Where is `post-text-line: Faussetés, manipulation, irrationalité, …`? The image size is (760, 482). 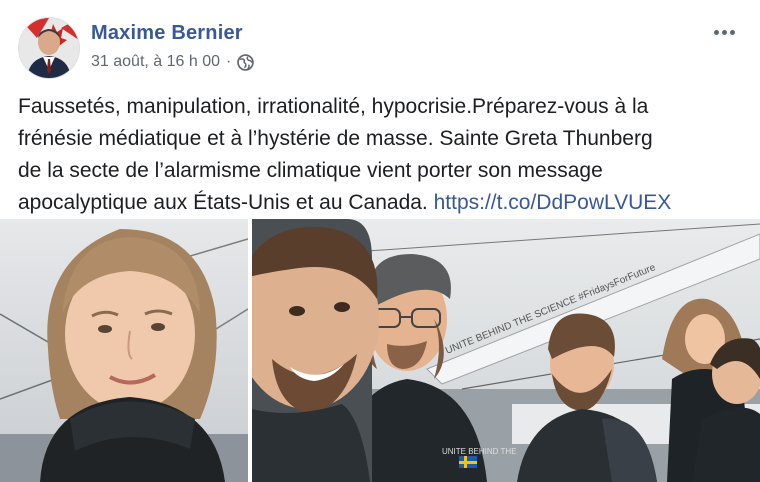 post-text-line: Faussetés, manipulation, irrationalité, … is located at coordinates (333, 106).